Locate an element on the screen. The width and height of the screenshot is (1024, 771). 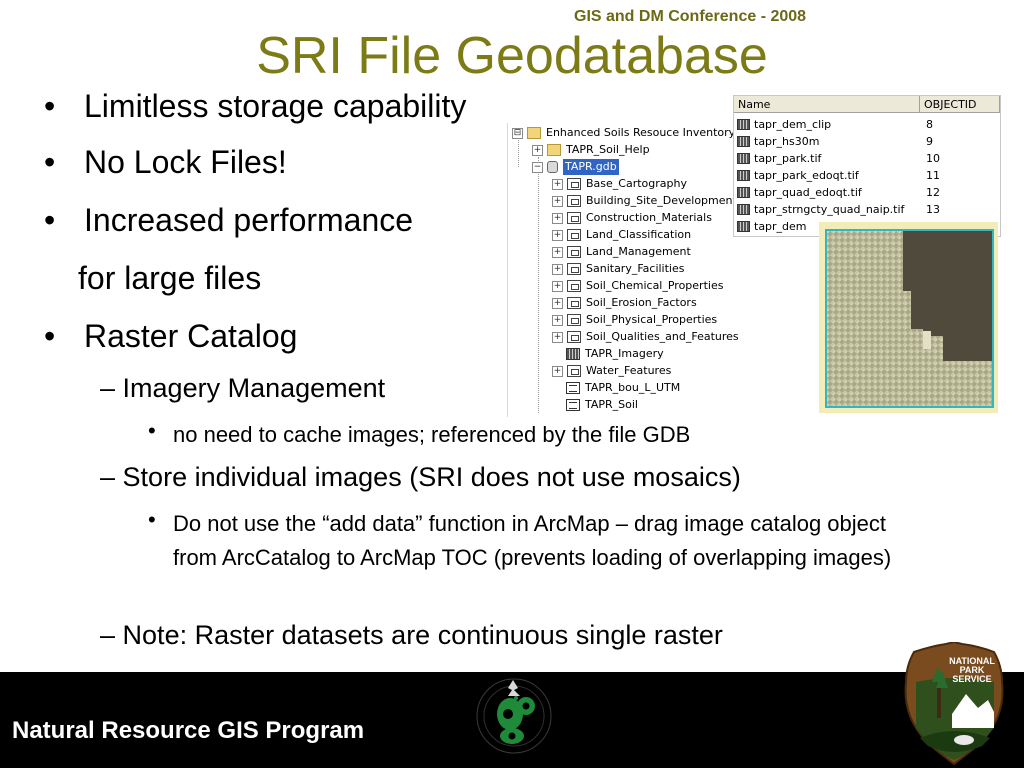
tree-item-label: Construction_Materials is located at coordinates (649, 217).